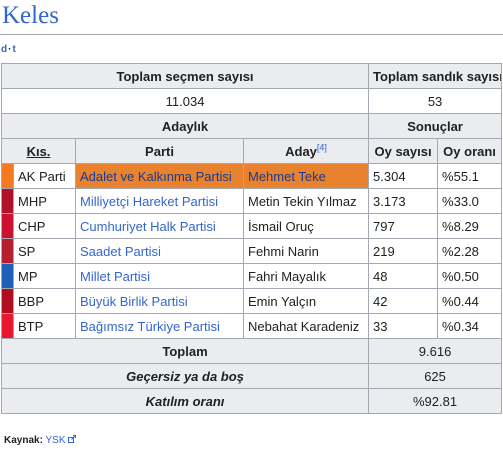  I want to click on results-group-header: Sonuçlar, so click(435, 126).